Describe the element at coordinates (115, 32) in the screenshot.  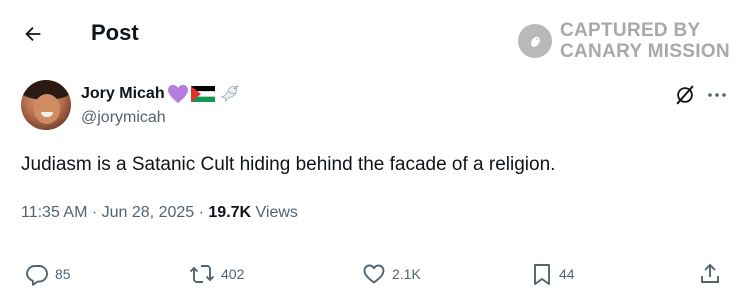
I see `page-title: Post` at that location.